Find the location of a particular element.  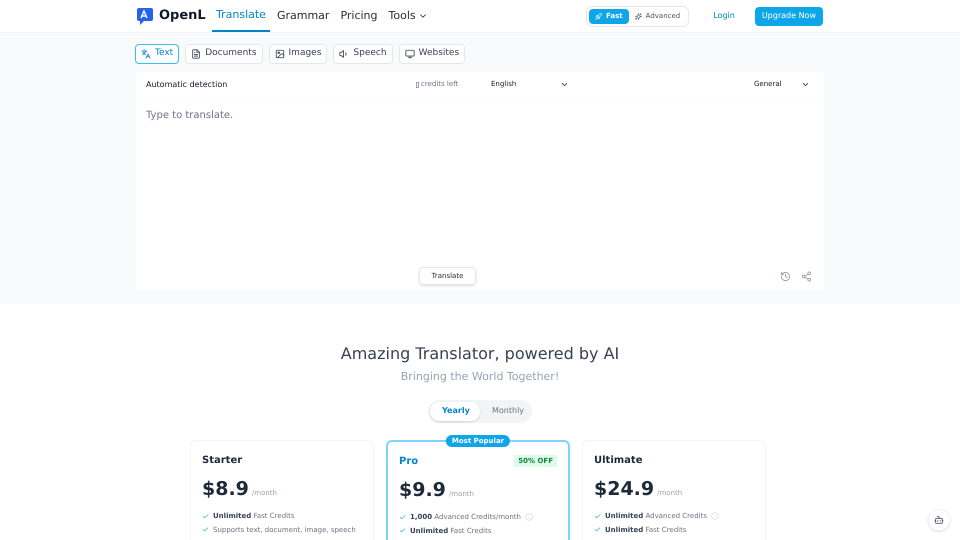

login-link: Login is located at coordinates (724, 16).